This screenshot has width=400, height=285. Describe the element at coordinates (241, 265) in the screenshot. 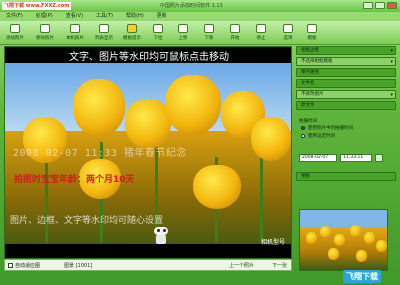

I see `prev-photo-button: 上一个照片` at that location.